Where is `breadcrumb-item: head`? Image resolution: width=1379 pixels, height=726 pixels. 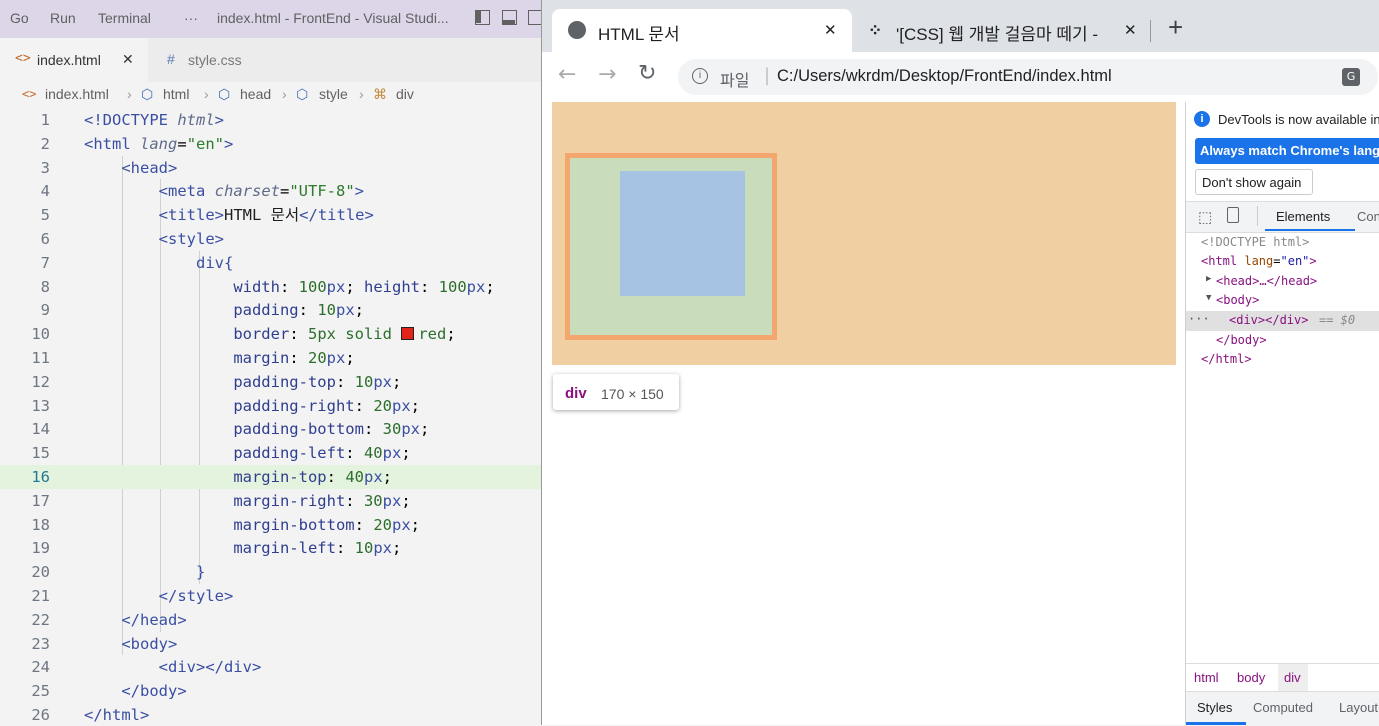
breadcrumb-item: head is located at coordinates (255, 94).